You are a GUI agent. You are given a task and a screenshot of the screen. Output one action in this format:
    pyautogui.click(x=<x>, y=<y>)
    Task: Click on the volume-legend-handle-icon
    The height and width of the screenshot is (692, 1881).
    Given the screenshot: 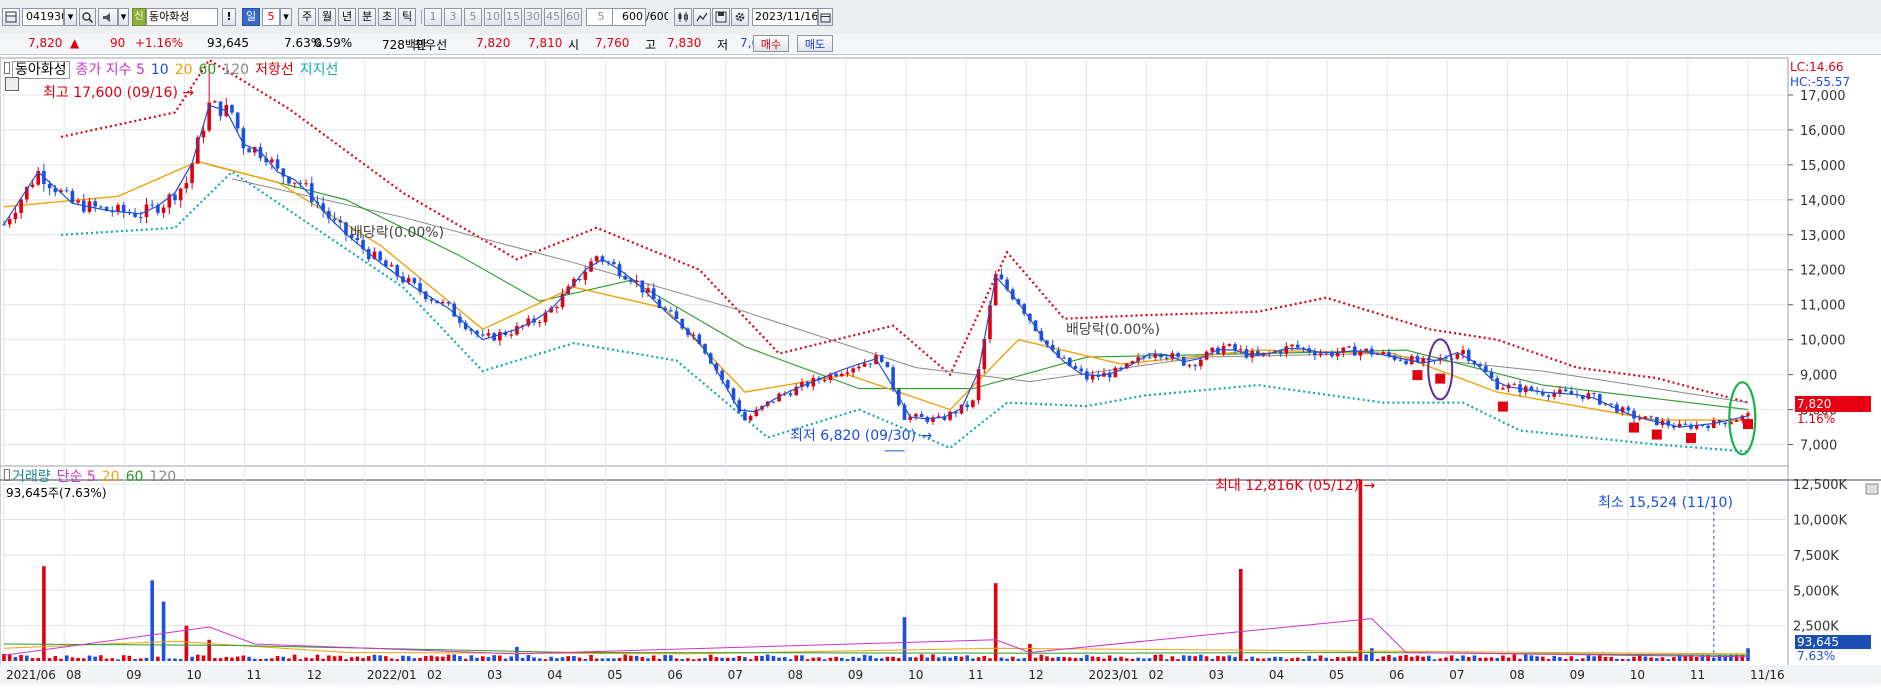 What is the action you would take?
    pyautogui.click(x=7, y=475)
    